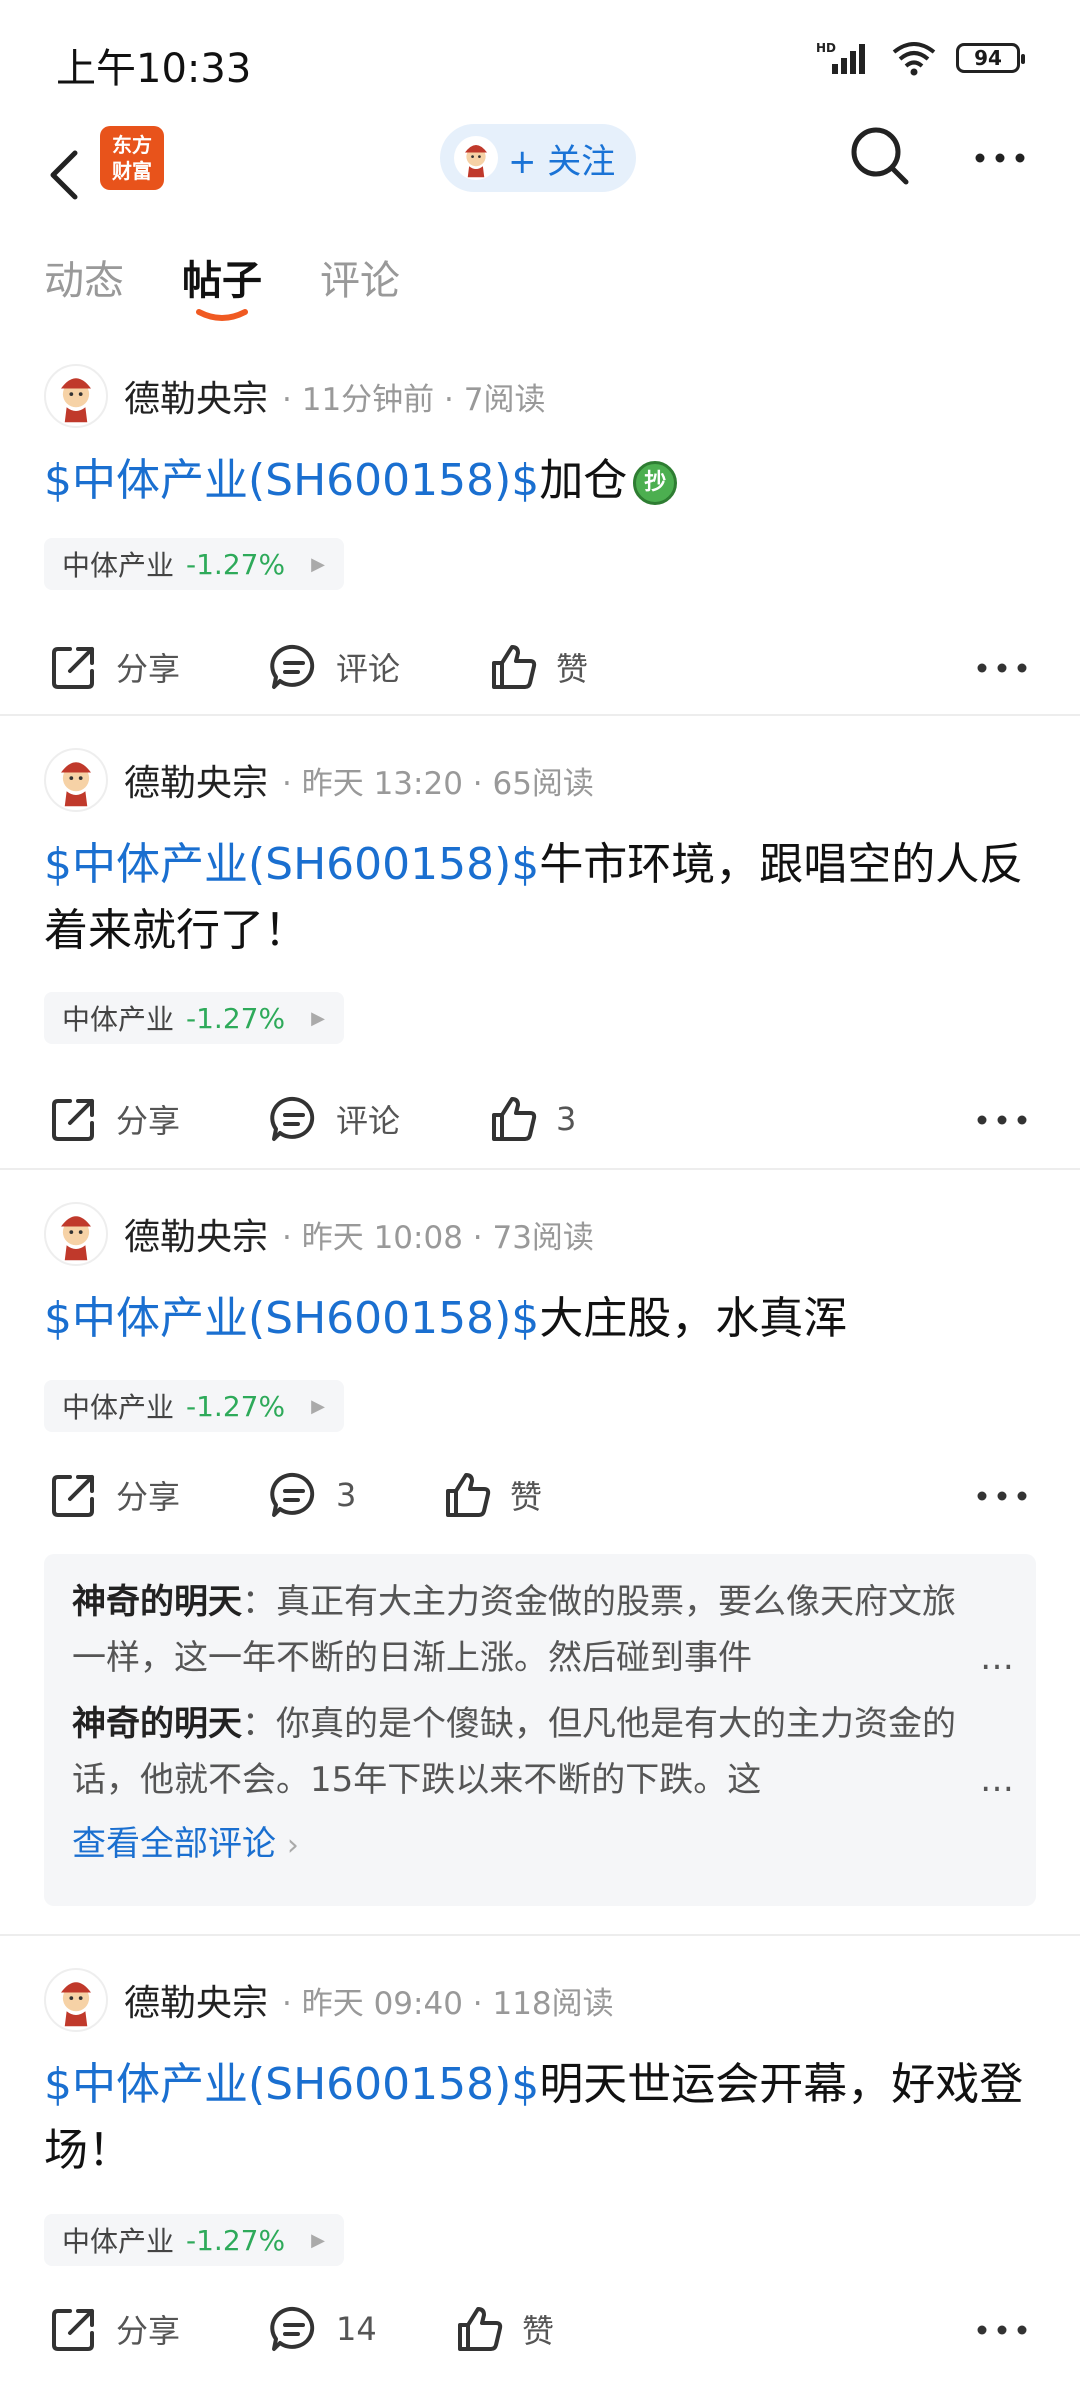  I want to click on top-header: 东方 财富 + 关注, so click(540, 175).